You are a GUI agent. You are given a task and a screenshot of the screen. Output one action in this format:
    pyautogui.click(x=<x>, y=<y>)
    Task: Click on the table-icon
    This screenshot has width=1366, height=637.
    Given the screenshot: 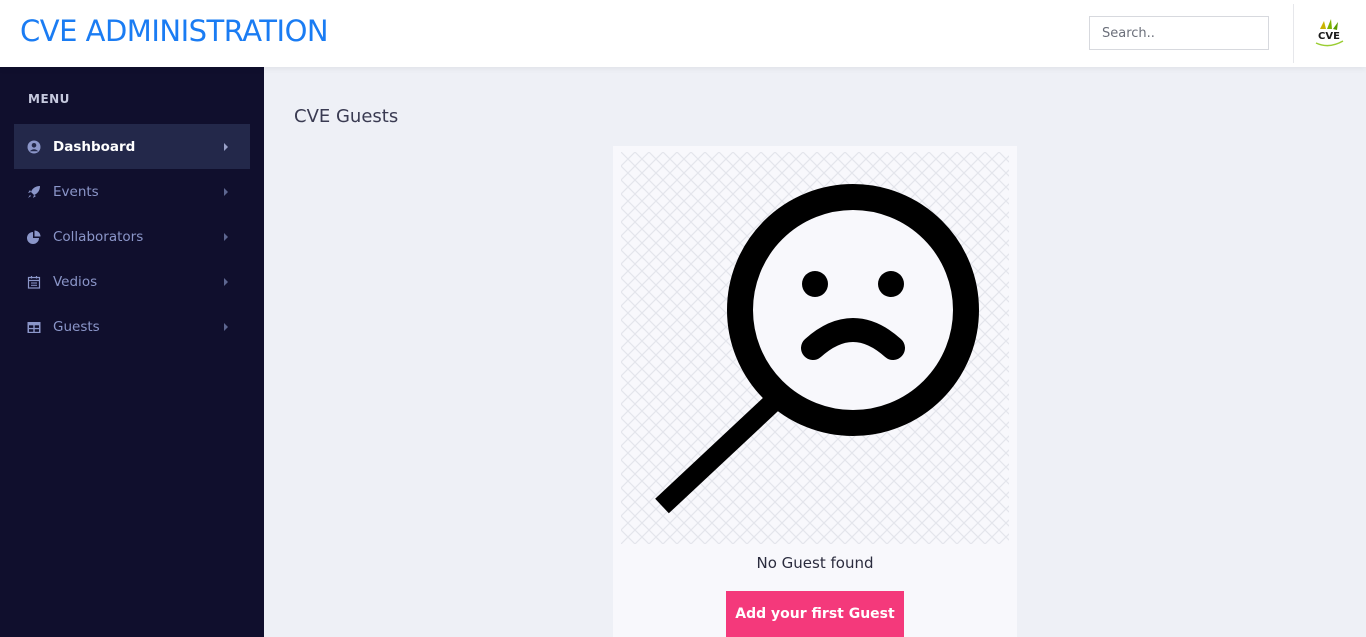 What is the action you would take?
    pyautogui.click(x=34, y=327)
    